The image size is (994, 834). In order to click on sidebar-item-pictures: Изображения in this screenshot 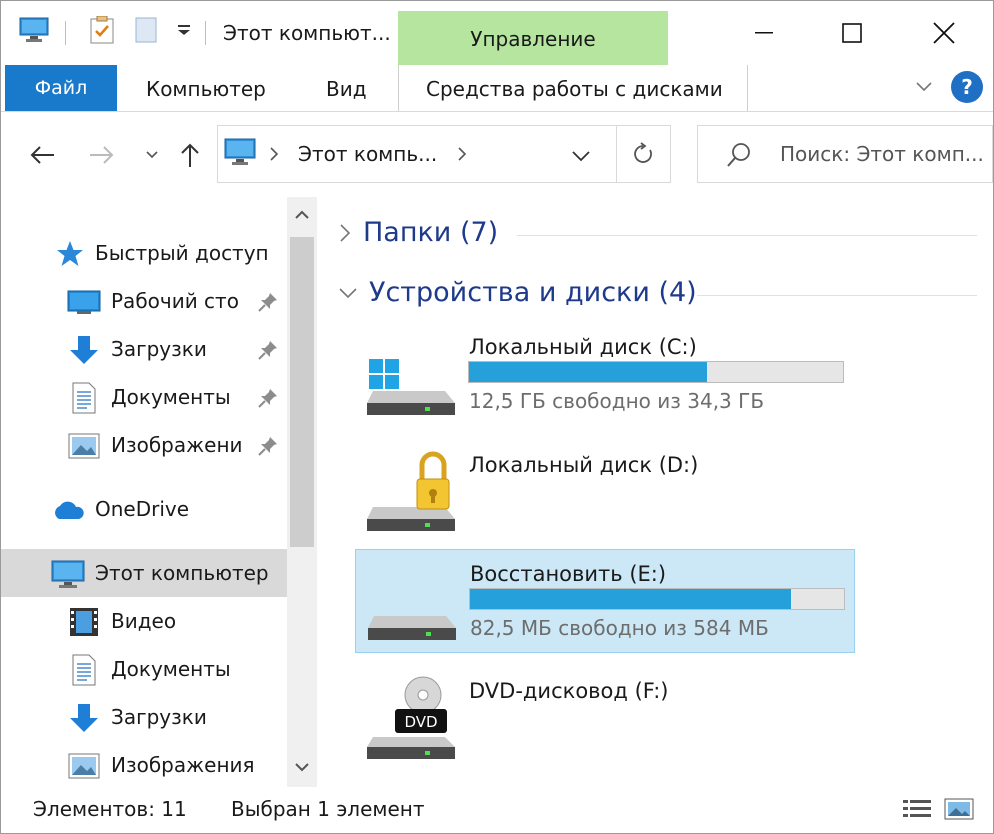, I will do `click(144, 764)`.